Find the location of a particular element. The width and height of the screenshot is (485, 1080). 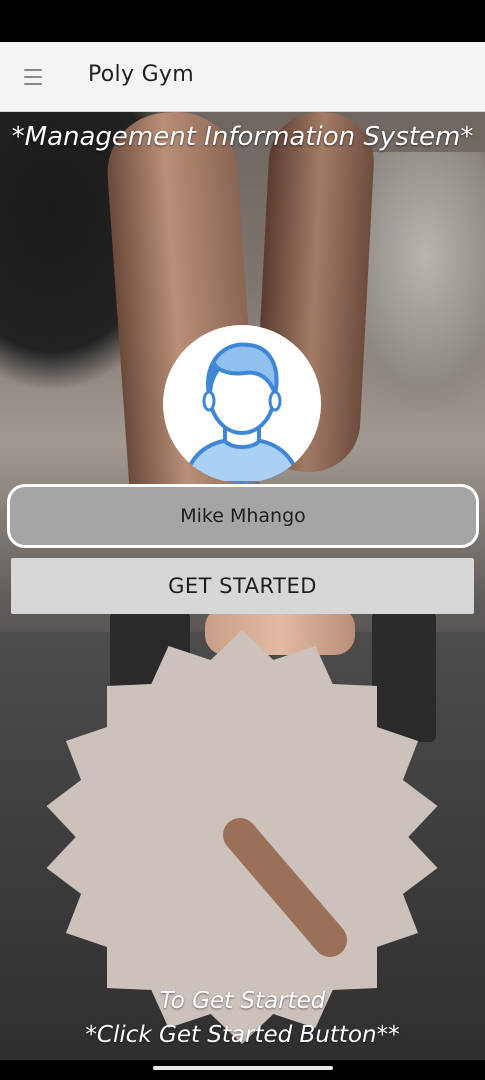

user-avatar-icon is located at coordinates (242, 404).